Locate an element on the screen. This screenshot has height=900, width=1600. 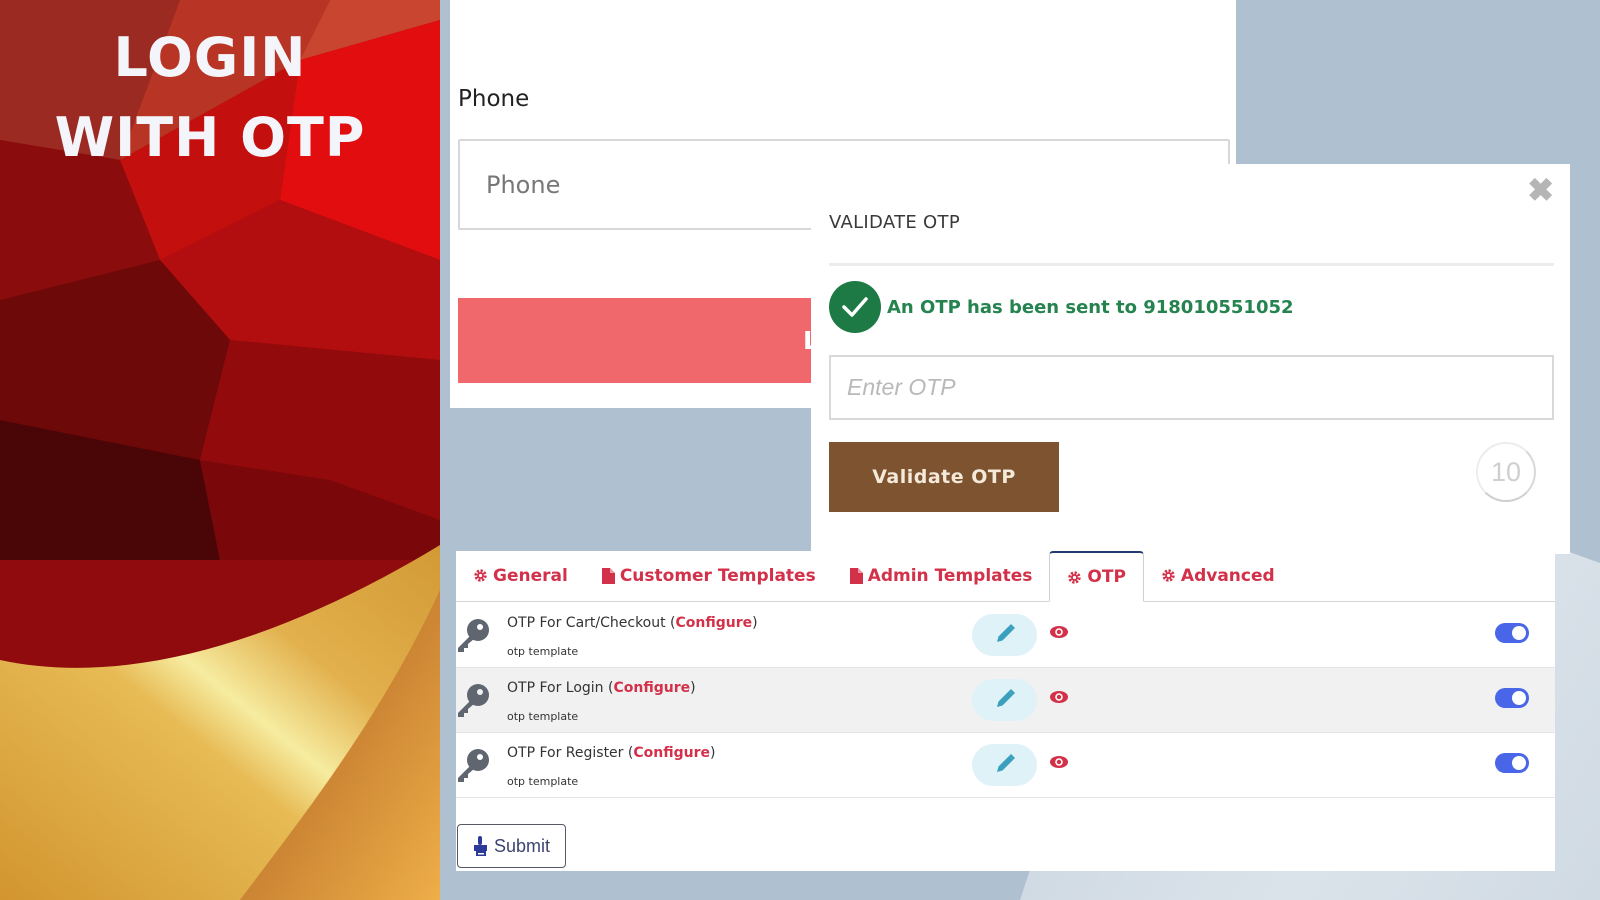
phone-label: Phone is located at coordinates (494, 99).